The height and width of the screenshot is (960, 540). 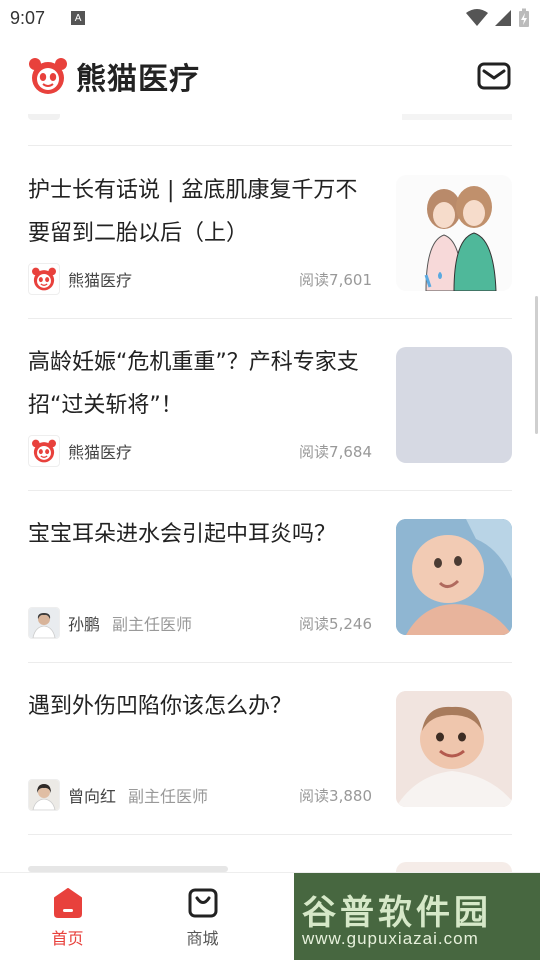 I want to click on shopping-bag-icon, so click(x=202, y=903).